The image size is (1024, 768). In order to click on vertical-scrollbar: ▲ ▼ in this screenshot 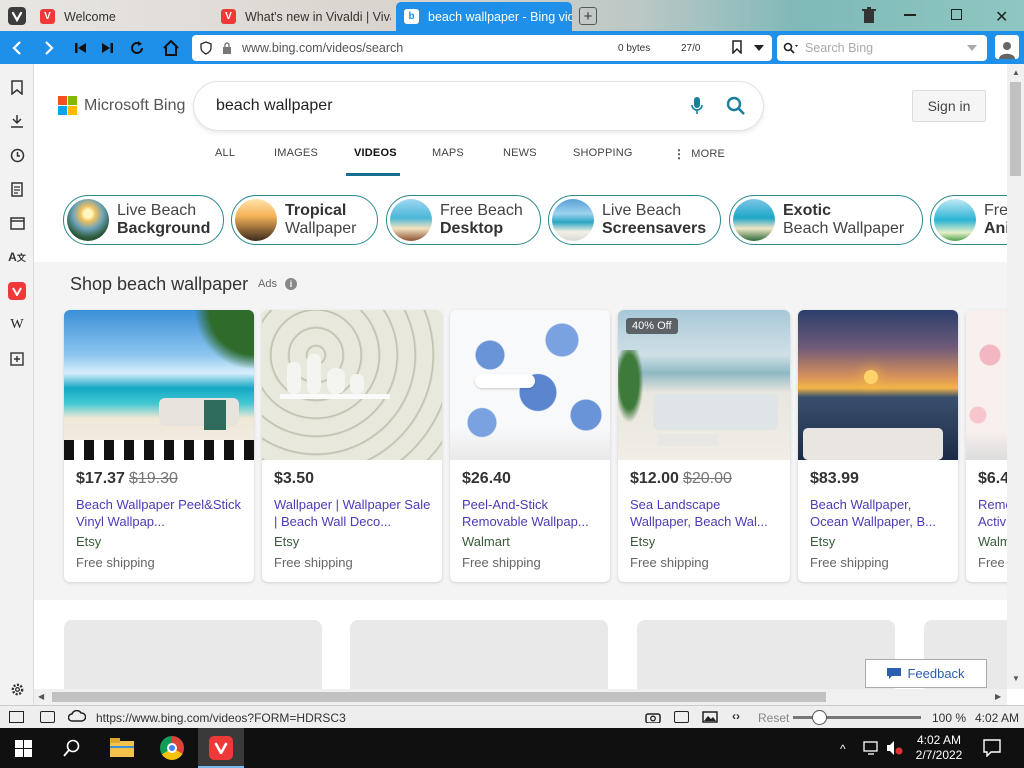, I will do `click(1015, 376)`.